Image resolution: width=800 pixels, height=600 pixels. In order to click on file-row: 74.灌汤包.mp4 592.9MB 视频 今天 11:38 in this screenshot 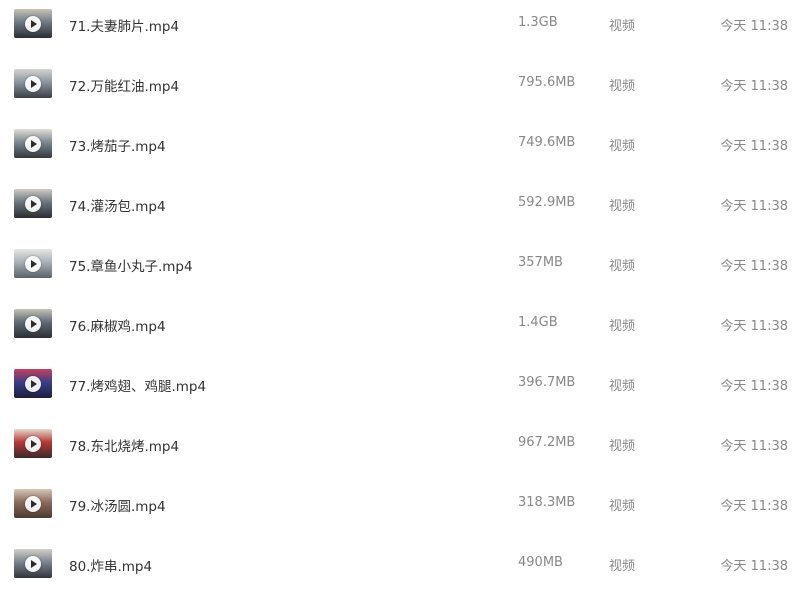, I will do `click(400, 210)`.